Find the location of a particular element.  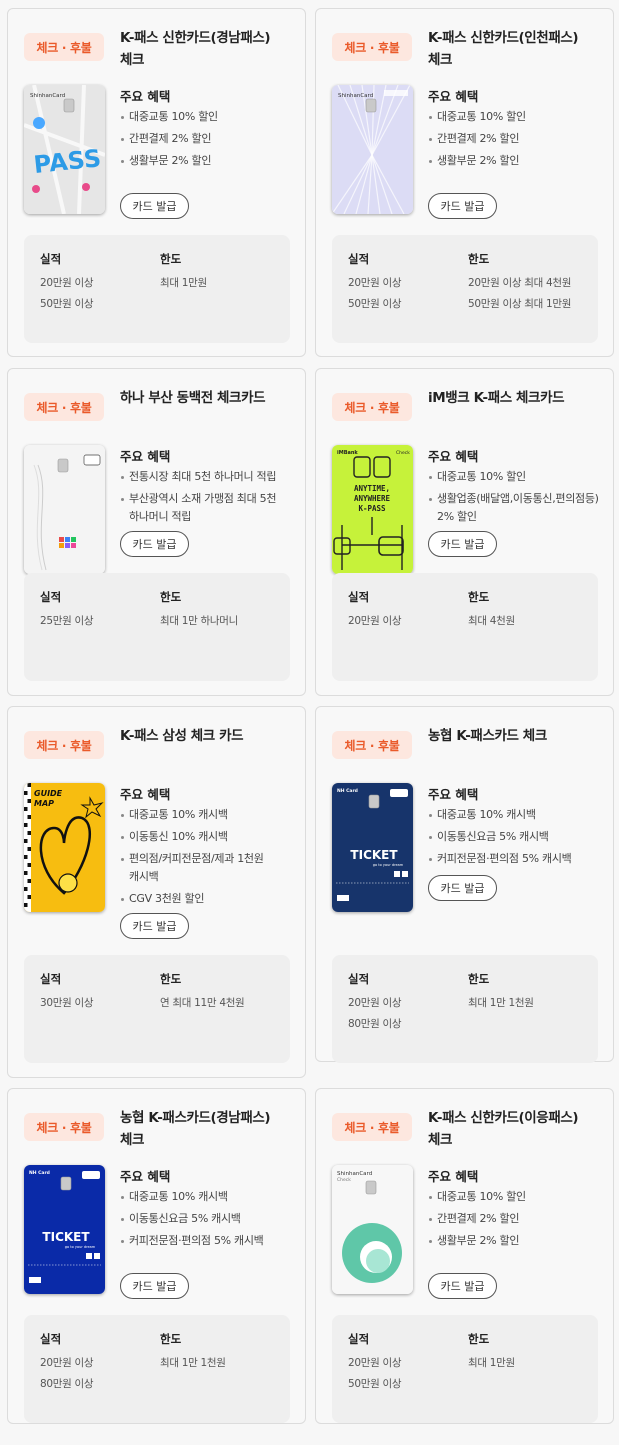

perf-value: 30만원 이상 is located at coordinates (67, 1003).